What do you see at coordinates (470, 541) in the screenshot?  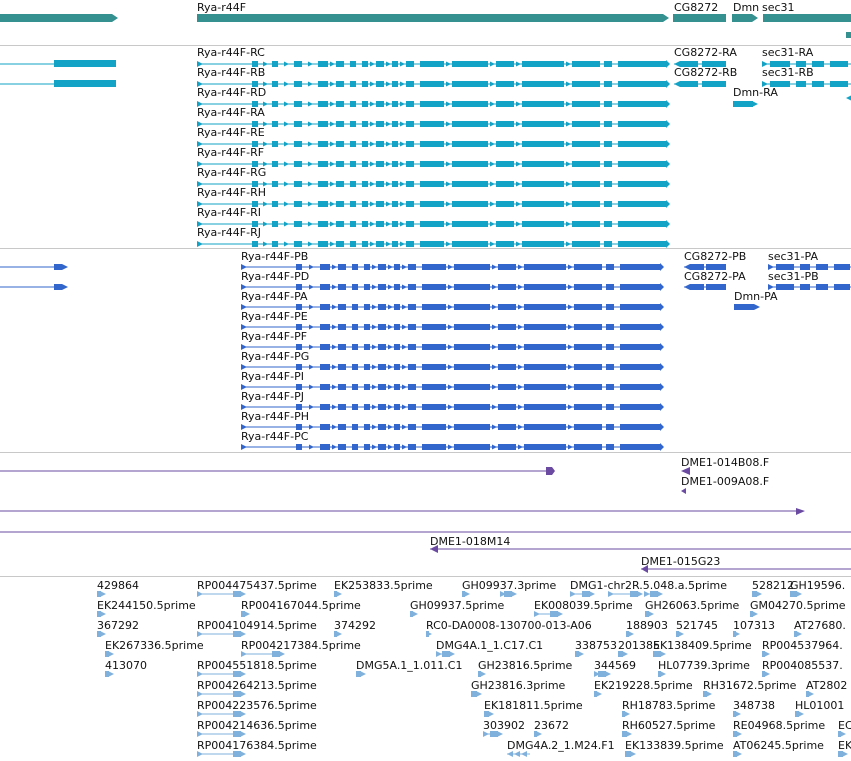 I see `clone-label: DME1-018M14` at bounding box center [470, 541].